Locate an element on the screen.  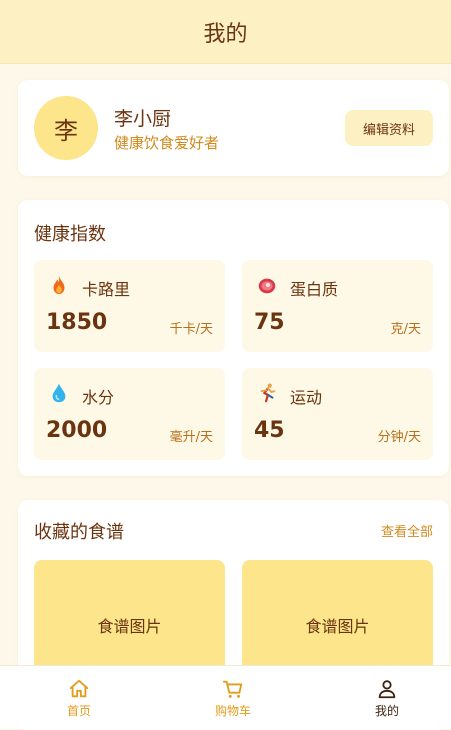
metric-unit: 克/天 is located at coordinates (405, 329).